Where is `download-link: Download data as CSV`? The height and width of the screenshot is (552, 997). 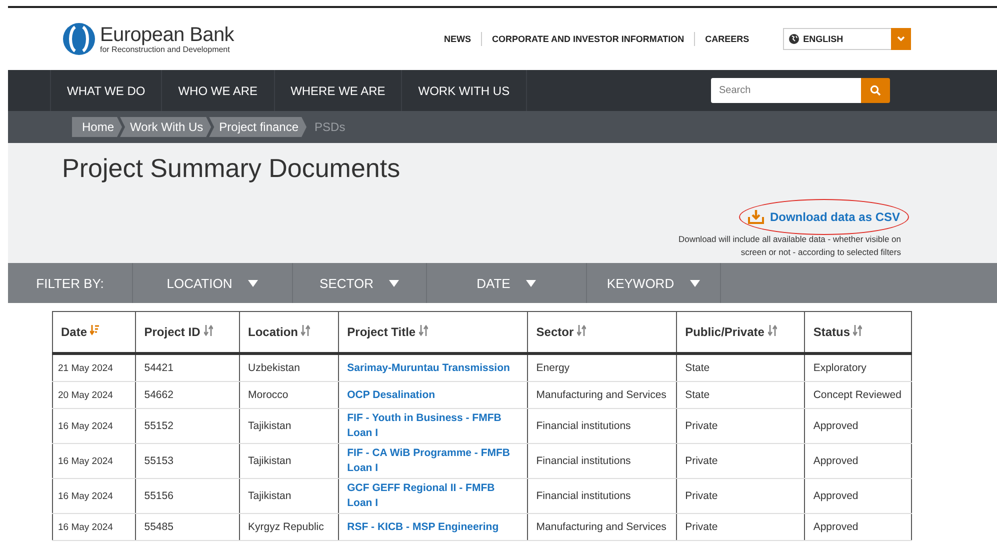 download-link: Download data as CSV is located at coordinates (823, 217).